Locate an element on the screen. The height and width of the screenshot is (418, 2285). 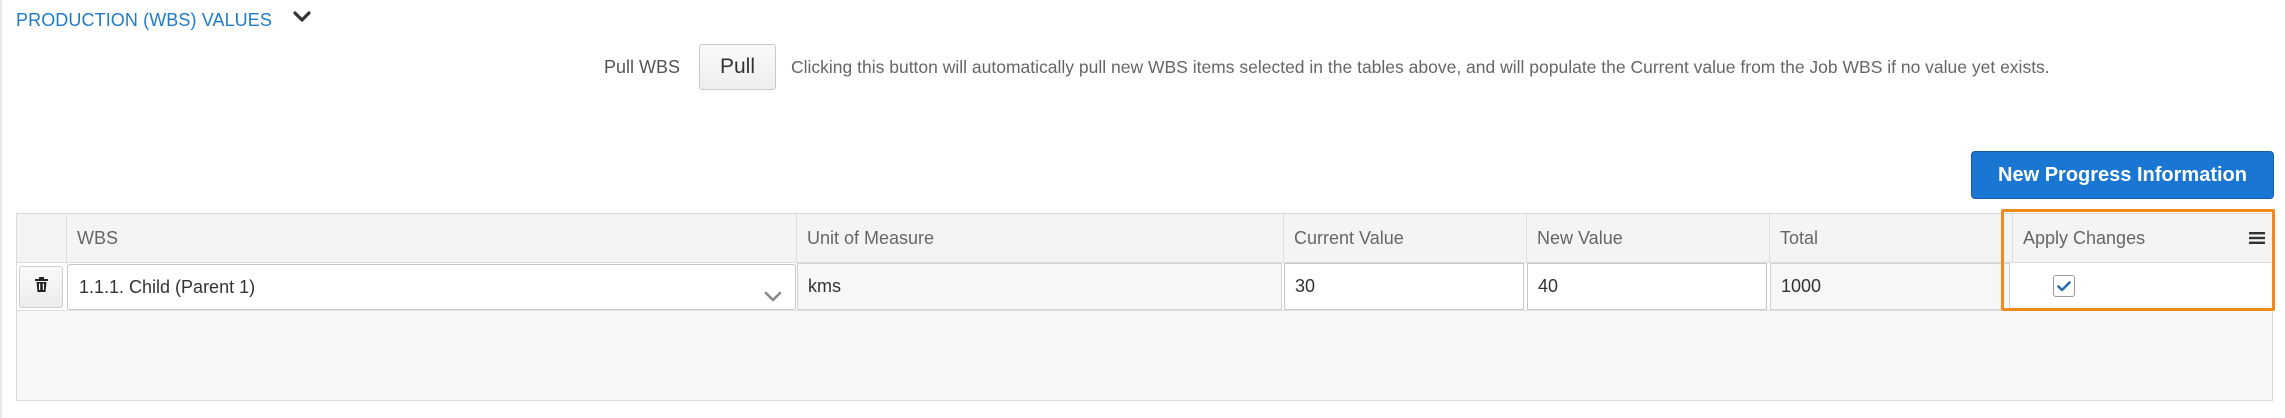
total-value: 1000 is located at coordinates (1890, 286).